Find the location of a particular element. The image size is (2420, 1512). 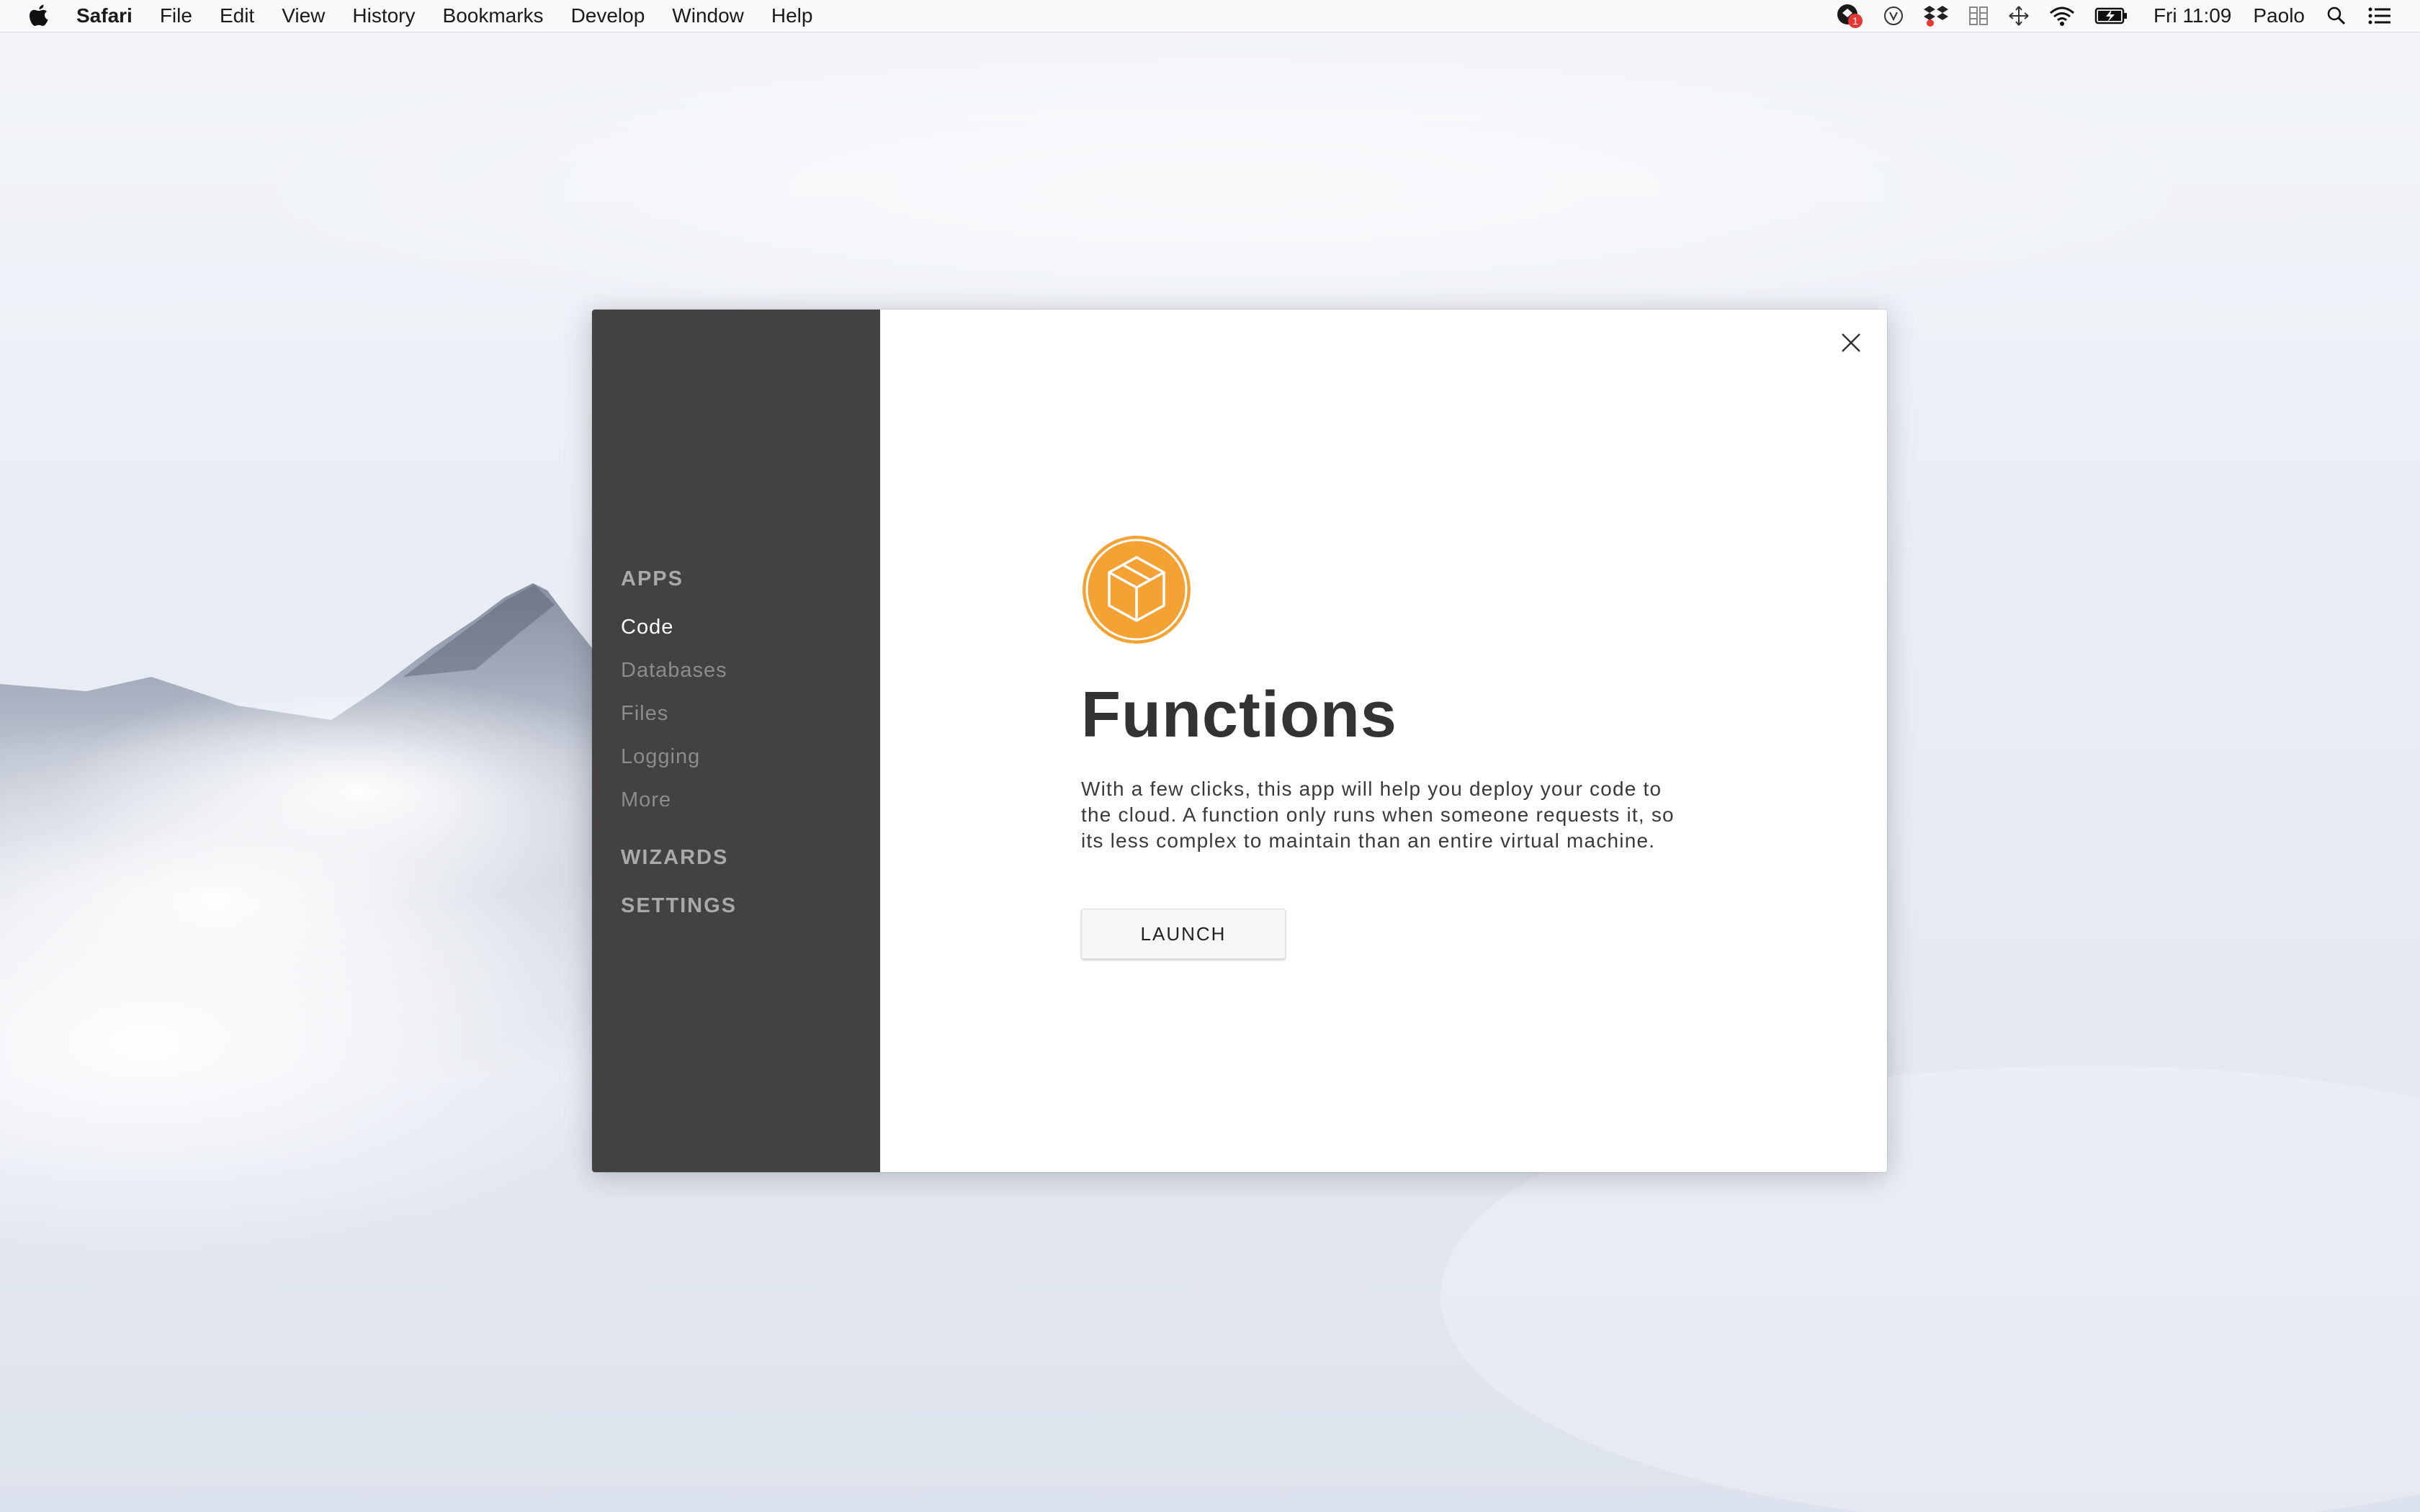

spotlight-search-icon is located at coordinates (2336, 15).